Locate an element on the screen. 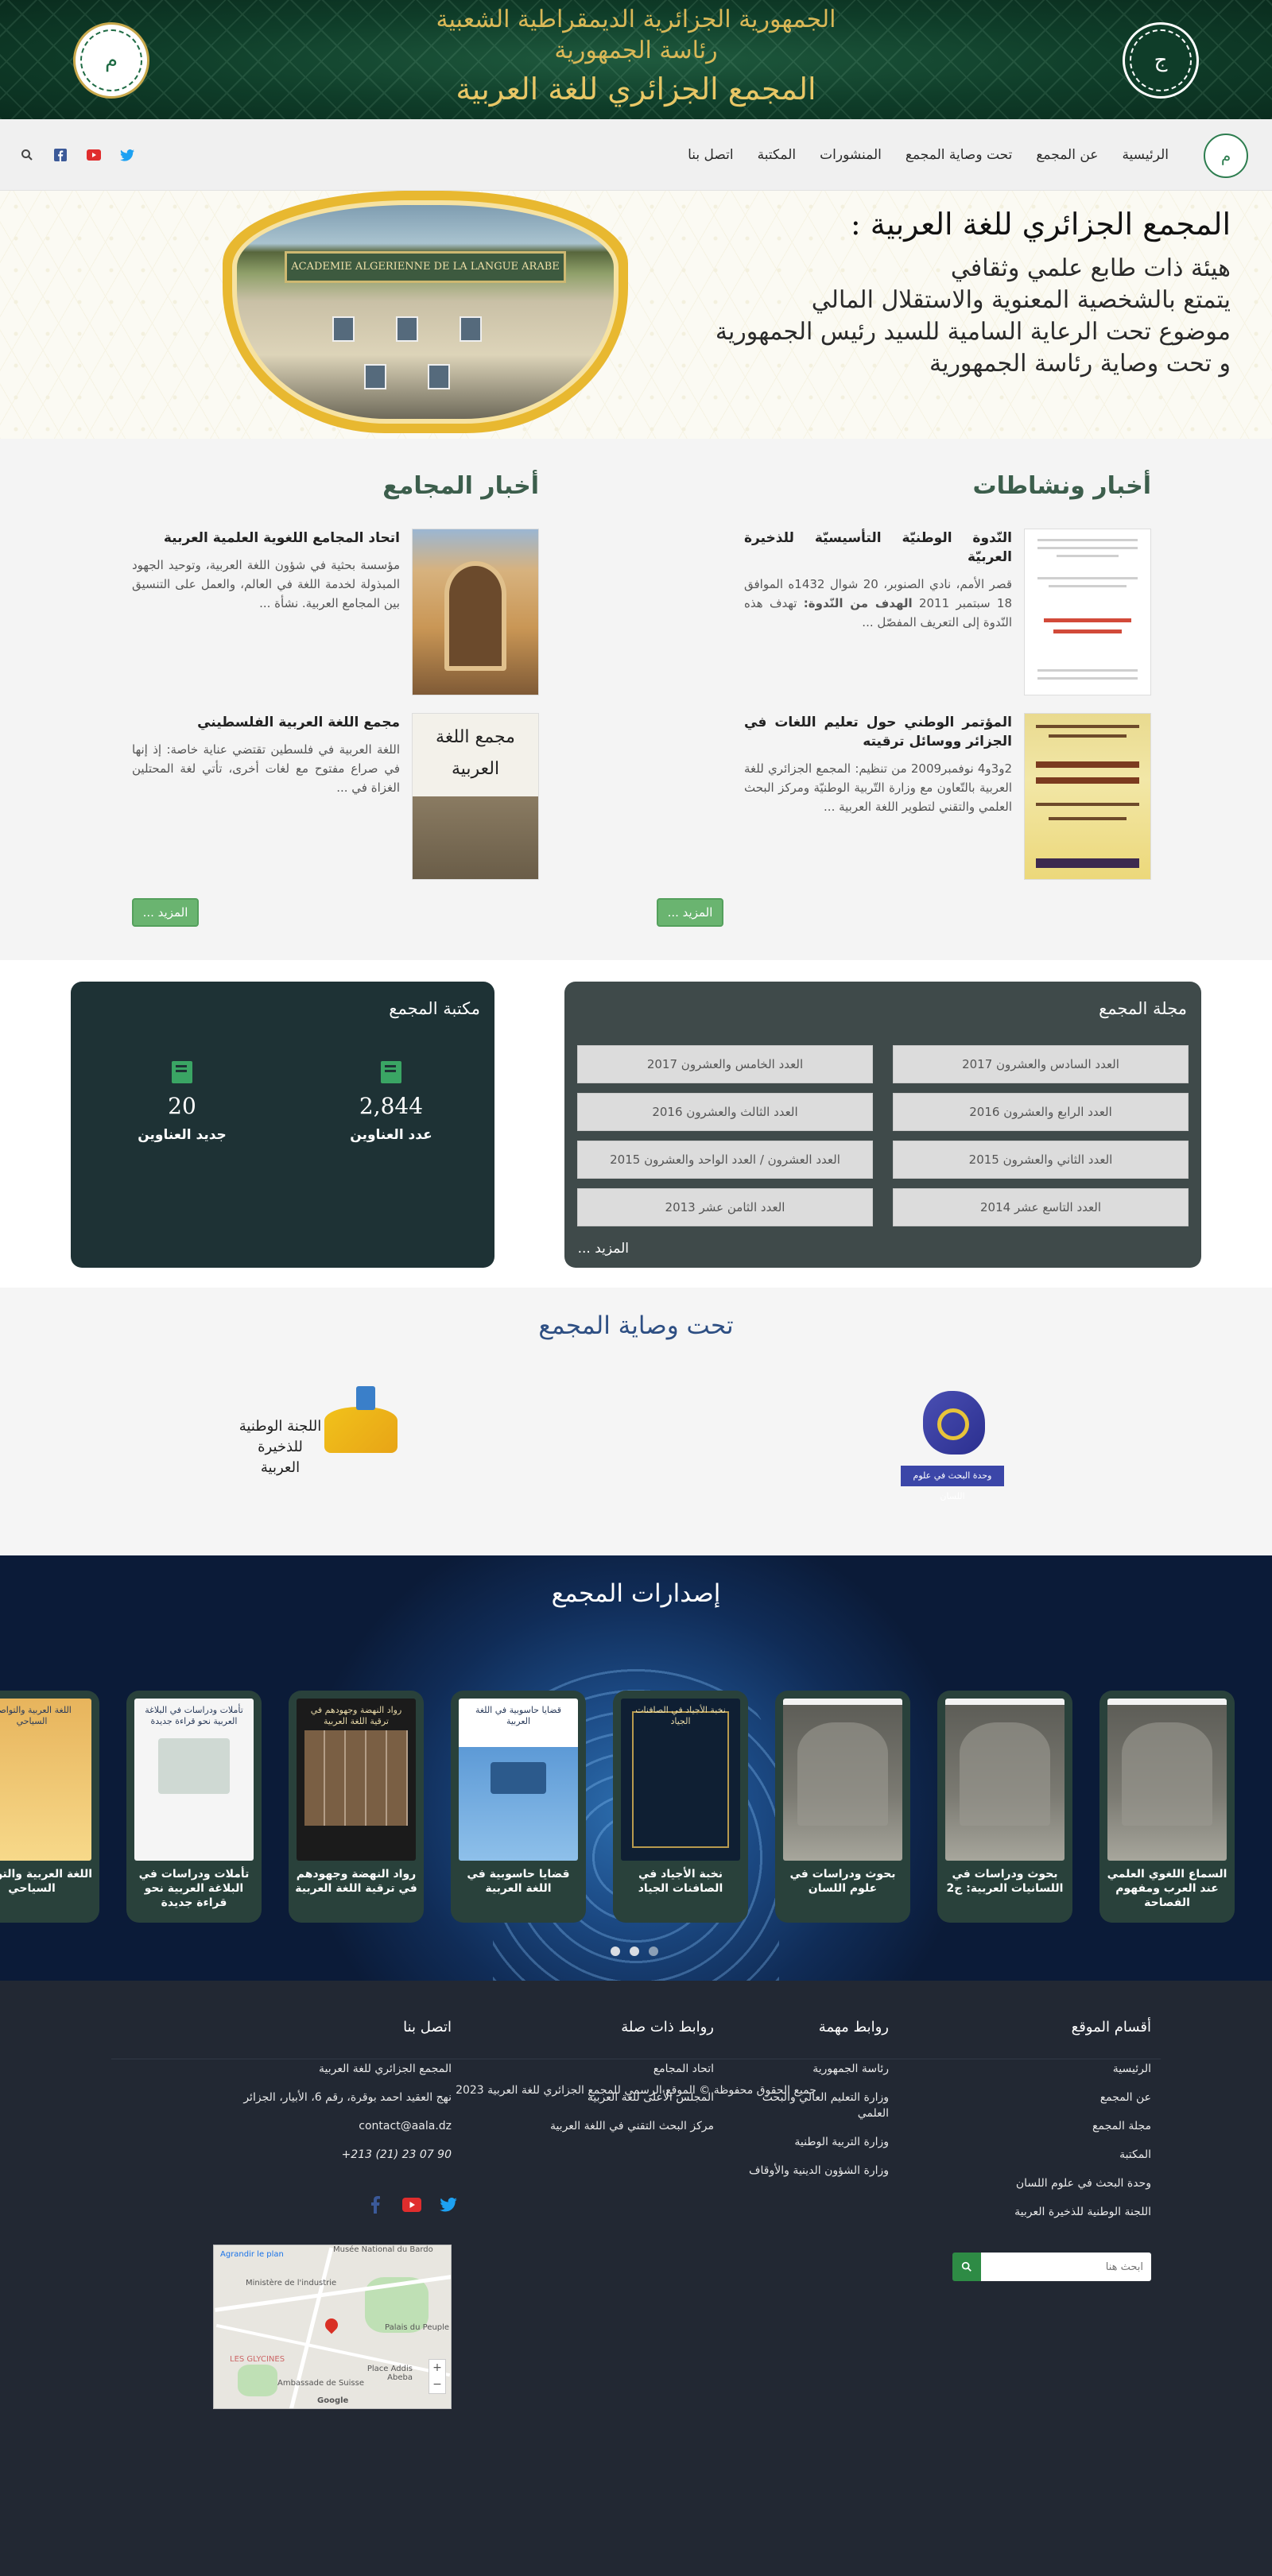  building-sign: ACADEMIE ALGERIENNE DE LA LANGUE ARABE is located at coordinates (425, 267).